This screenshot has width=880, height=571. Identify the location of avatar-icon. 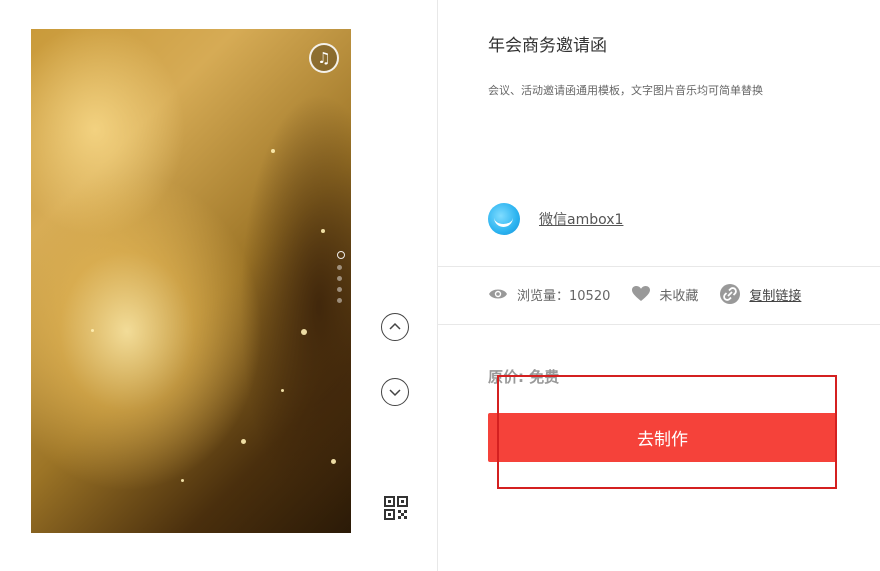
(504, 219).